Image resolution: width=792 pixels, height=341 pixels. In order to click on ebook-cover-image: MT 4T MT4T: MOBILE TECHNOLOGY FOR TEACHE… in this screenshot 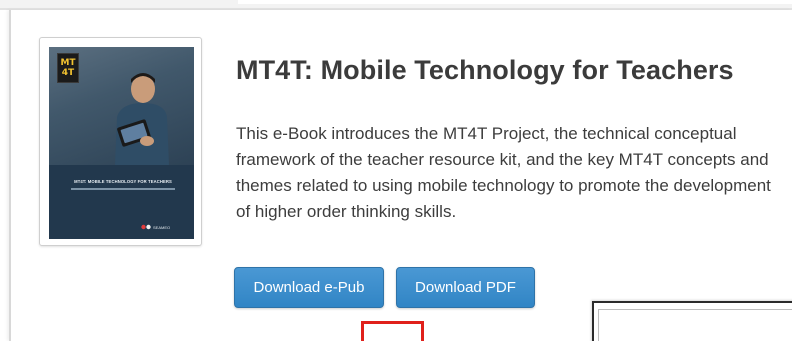, I will do `click(121, 143)`.